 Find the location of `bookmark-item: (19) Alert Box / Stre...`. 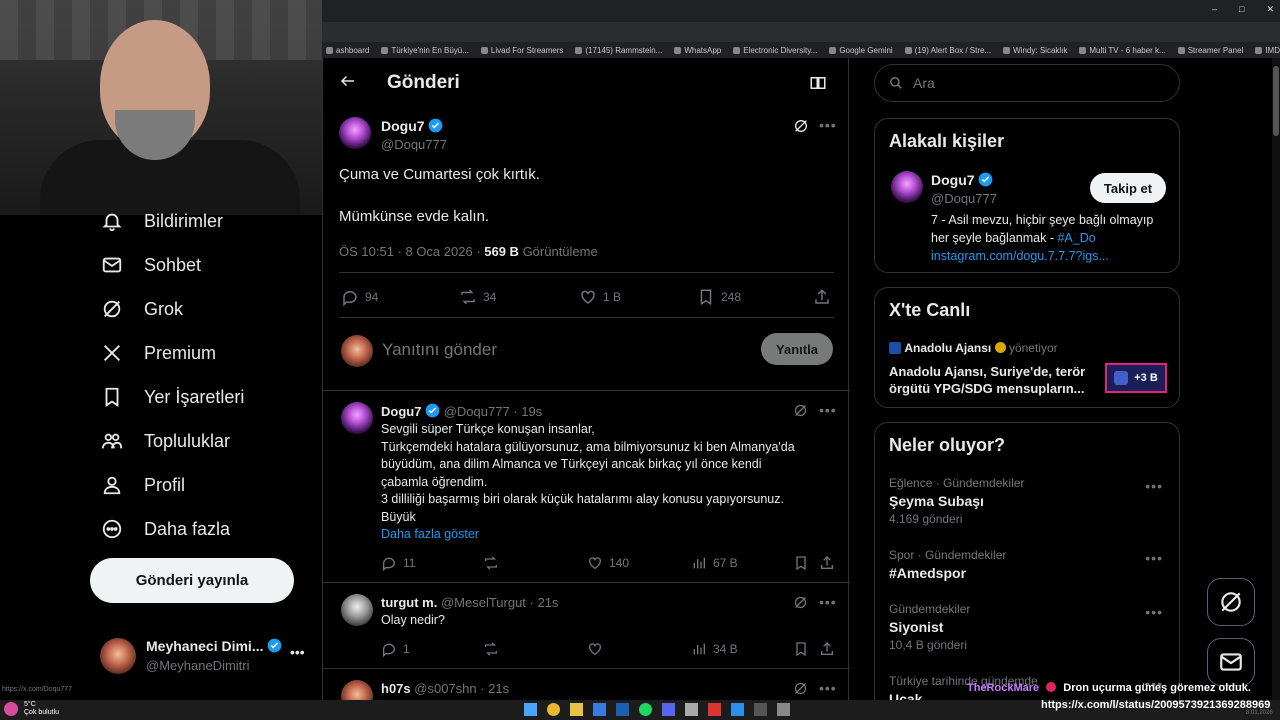

bookmark-item: (19) Alert Box / Stre... is located at coordinates (947, 50).